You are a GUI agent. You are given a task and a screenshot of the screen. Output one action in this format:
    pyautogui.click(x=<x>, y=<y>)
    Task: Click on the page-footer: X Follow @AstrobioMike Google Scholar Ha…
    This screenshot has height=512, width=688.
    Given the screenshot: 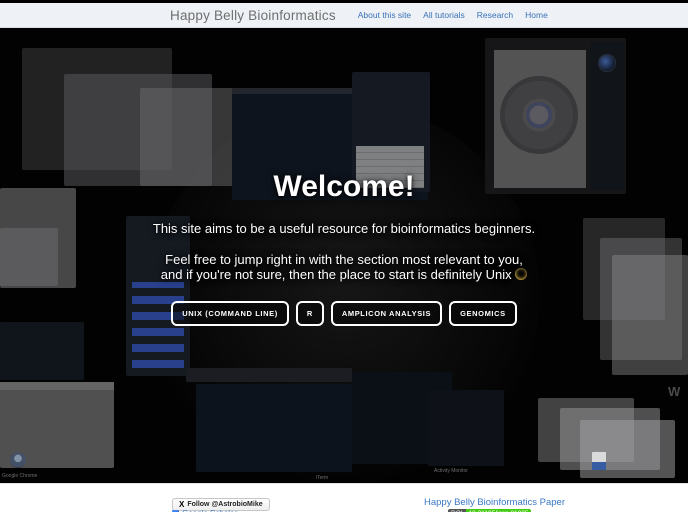 What is the action you would take?
    pyautogui.click(x=344, y=497)
    